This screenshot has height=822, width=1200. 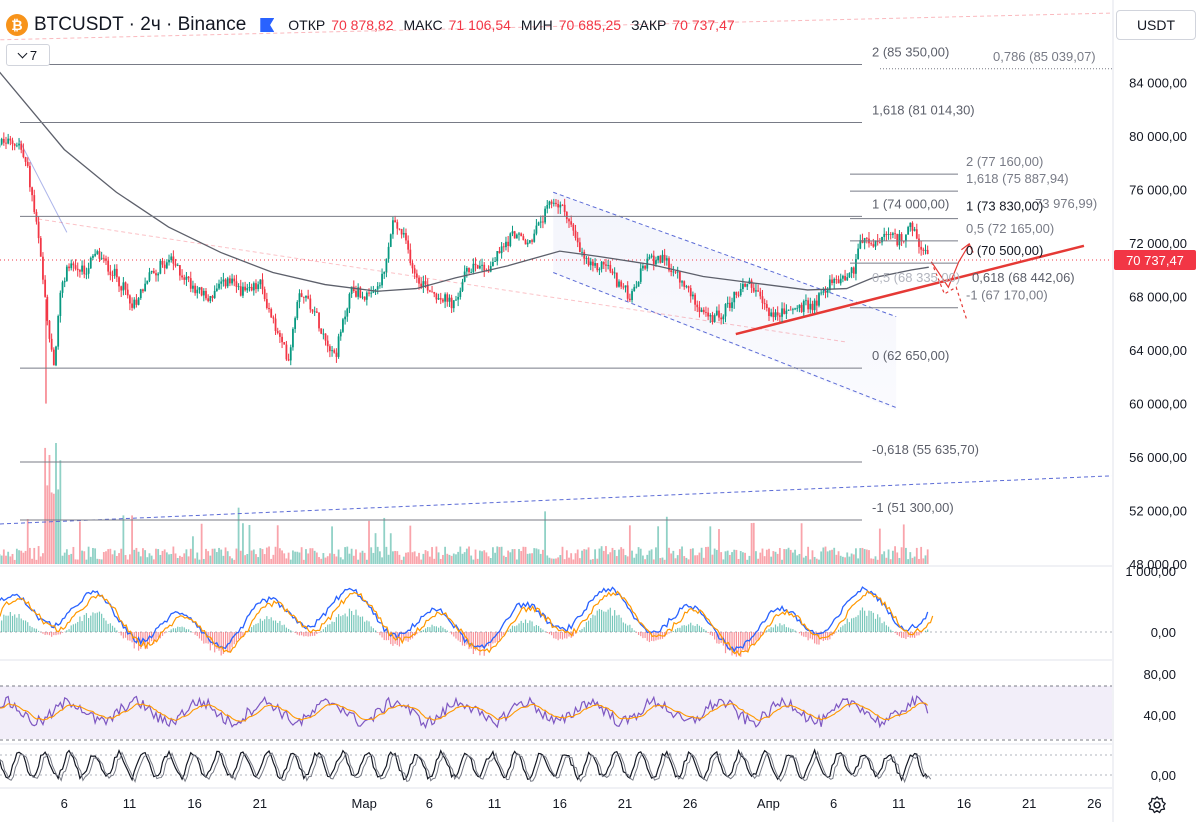 I want to click on symbol-title: BTCUSDT · 2ч · Binance, so click(x=140, y=25).